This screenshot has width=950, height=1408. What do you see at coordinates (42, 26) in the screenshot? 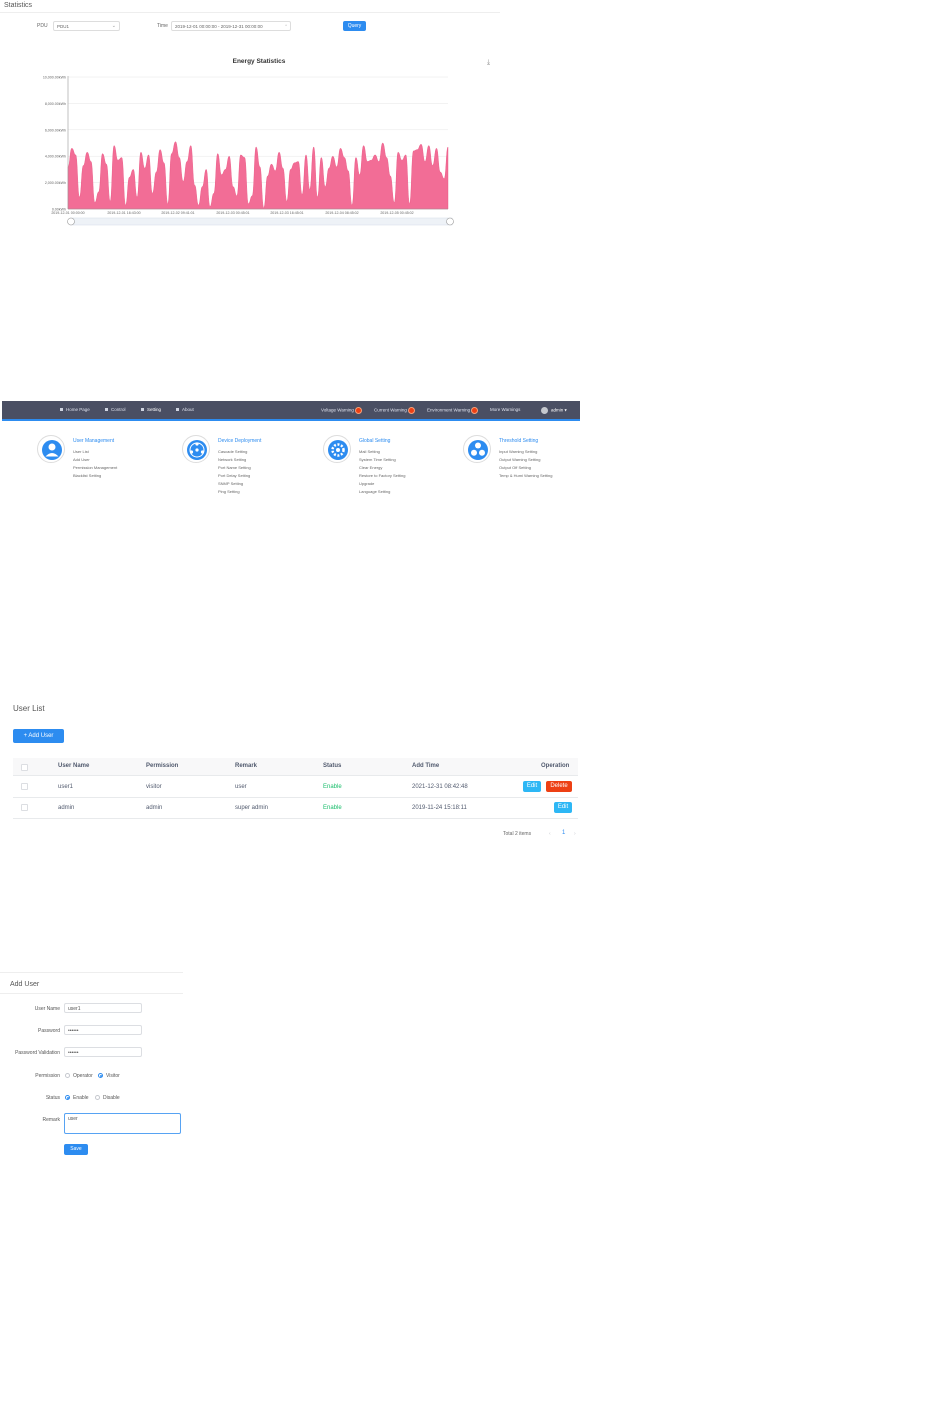
I see `pdu-label: PDU` at bounding box center [42, 26].